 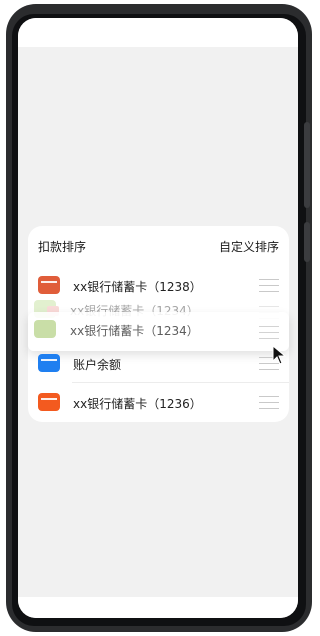 What do you see at coordinates (158, 363) in the screenshot?
I see `list-item-account-balance: 账户余额` at bounding box center [158, 363].